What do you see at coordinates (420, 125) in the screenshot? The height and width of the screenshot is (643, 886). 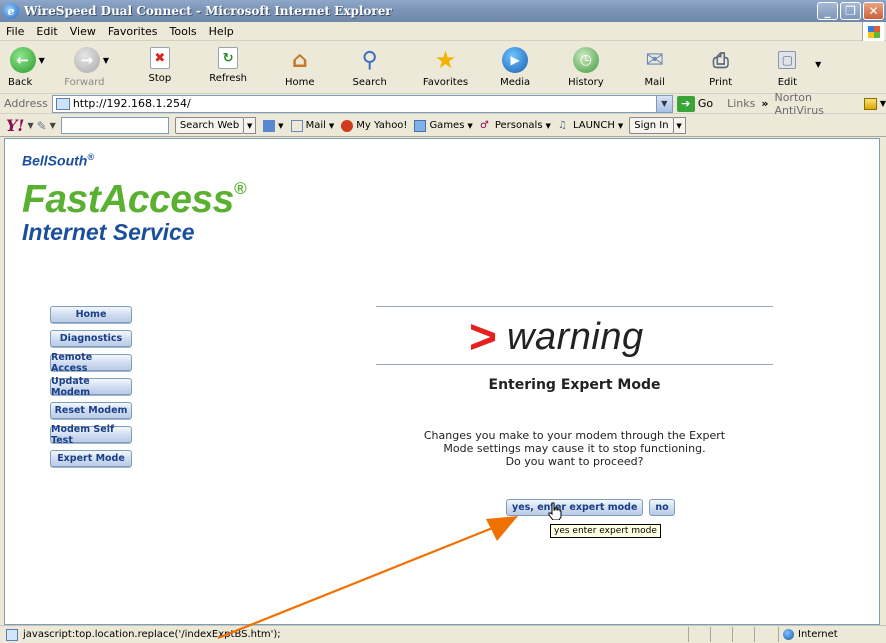 I see `games-icon` at bounding box center [420, 125].